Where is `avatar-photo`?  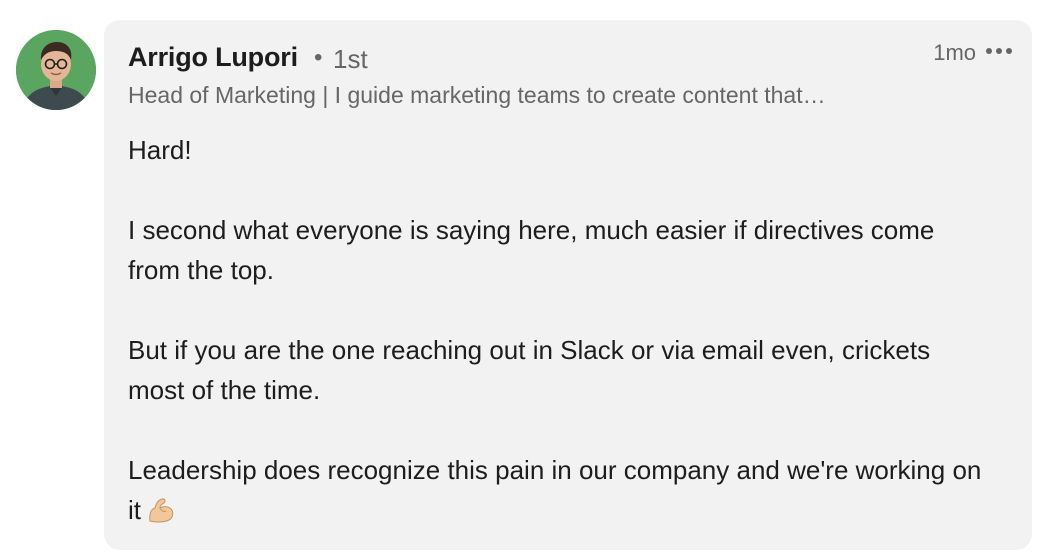 avatar-photo is located at coordinates (56, 70).